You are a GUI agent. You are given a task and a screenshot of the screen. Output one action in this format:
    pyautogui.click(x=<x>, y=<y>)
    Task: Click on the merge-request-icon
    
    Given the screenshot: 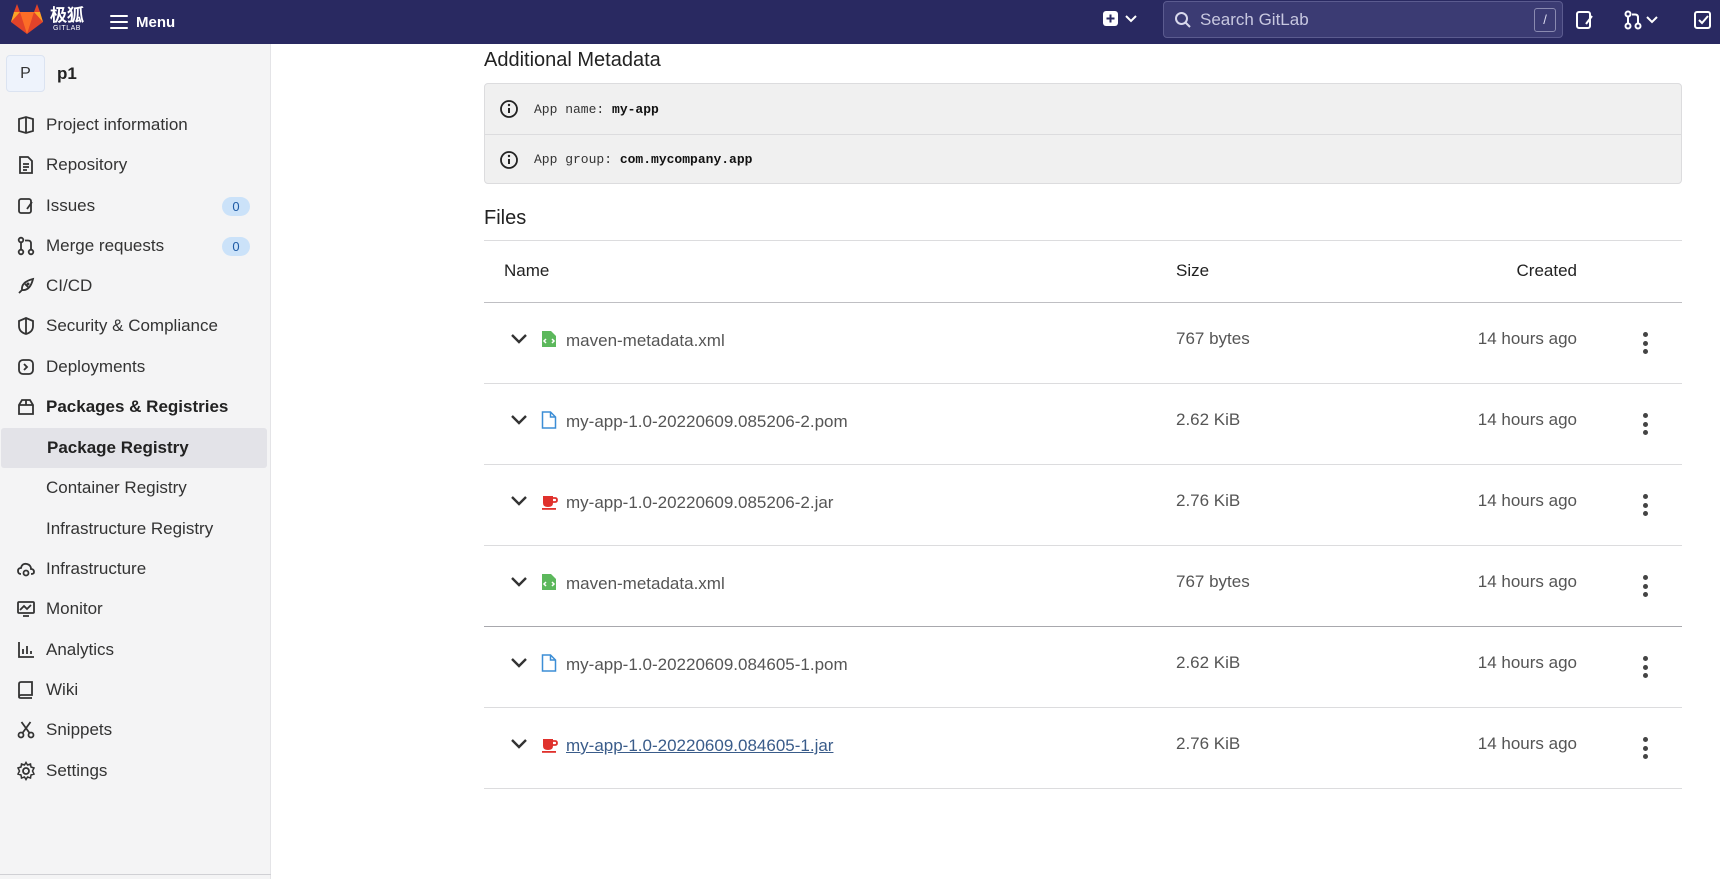 What is the action you would take?
    pyautogui.click(x=1641, y=20)
    